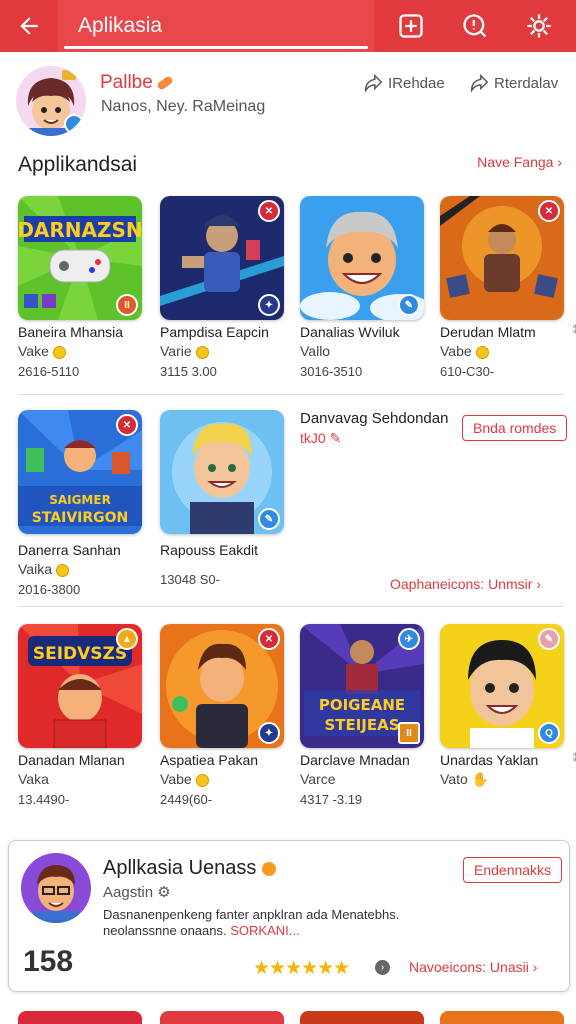  I want to click on info-icon, so click(475, 26).